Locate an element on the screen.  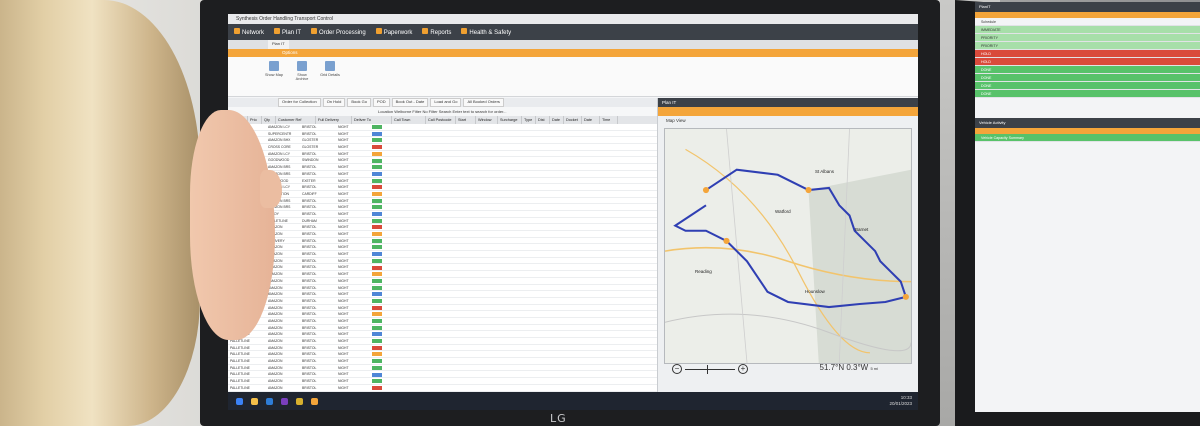
column-header: Window is located at coordinates (487, 120).